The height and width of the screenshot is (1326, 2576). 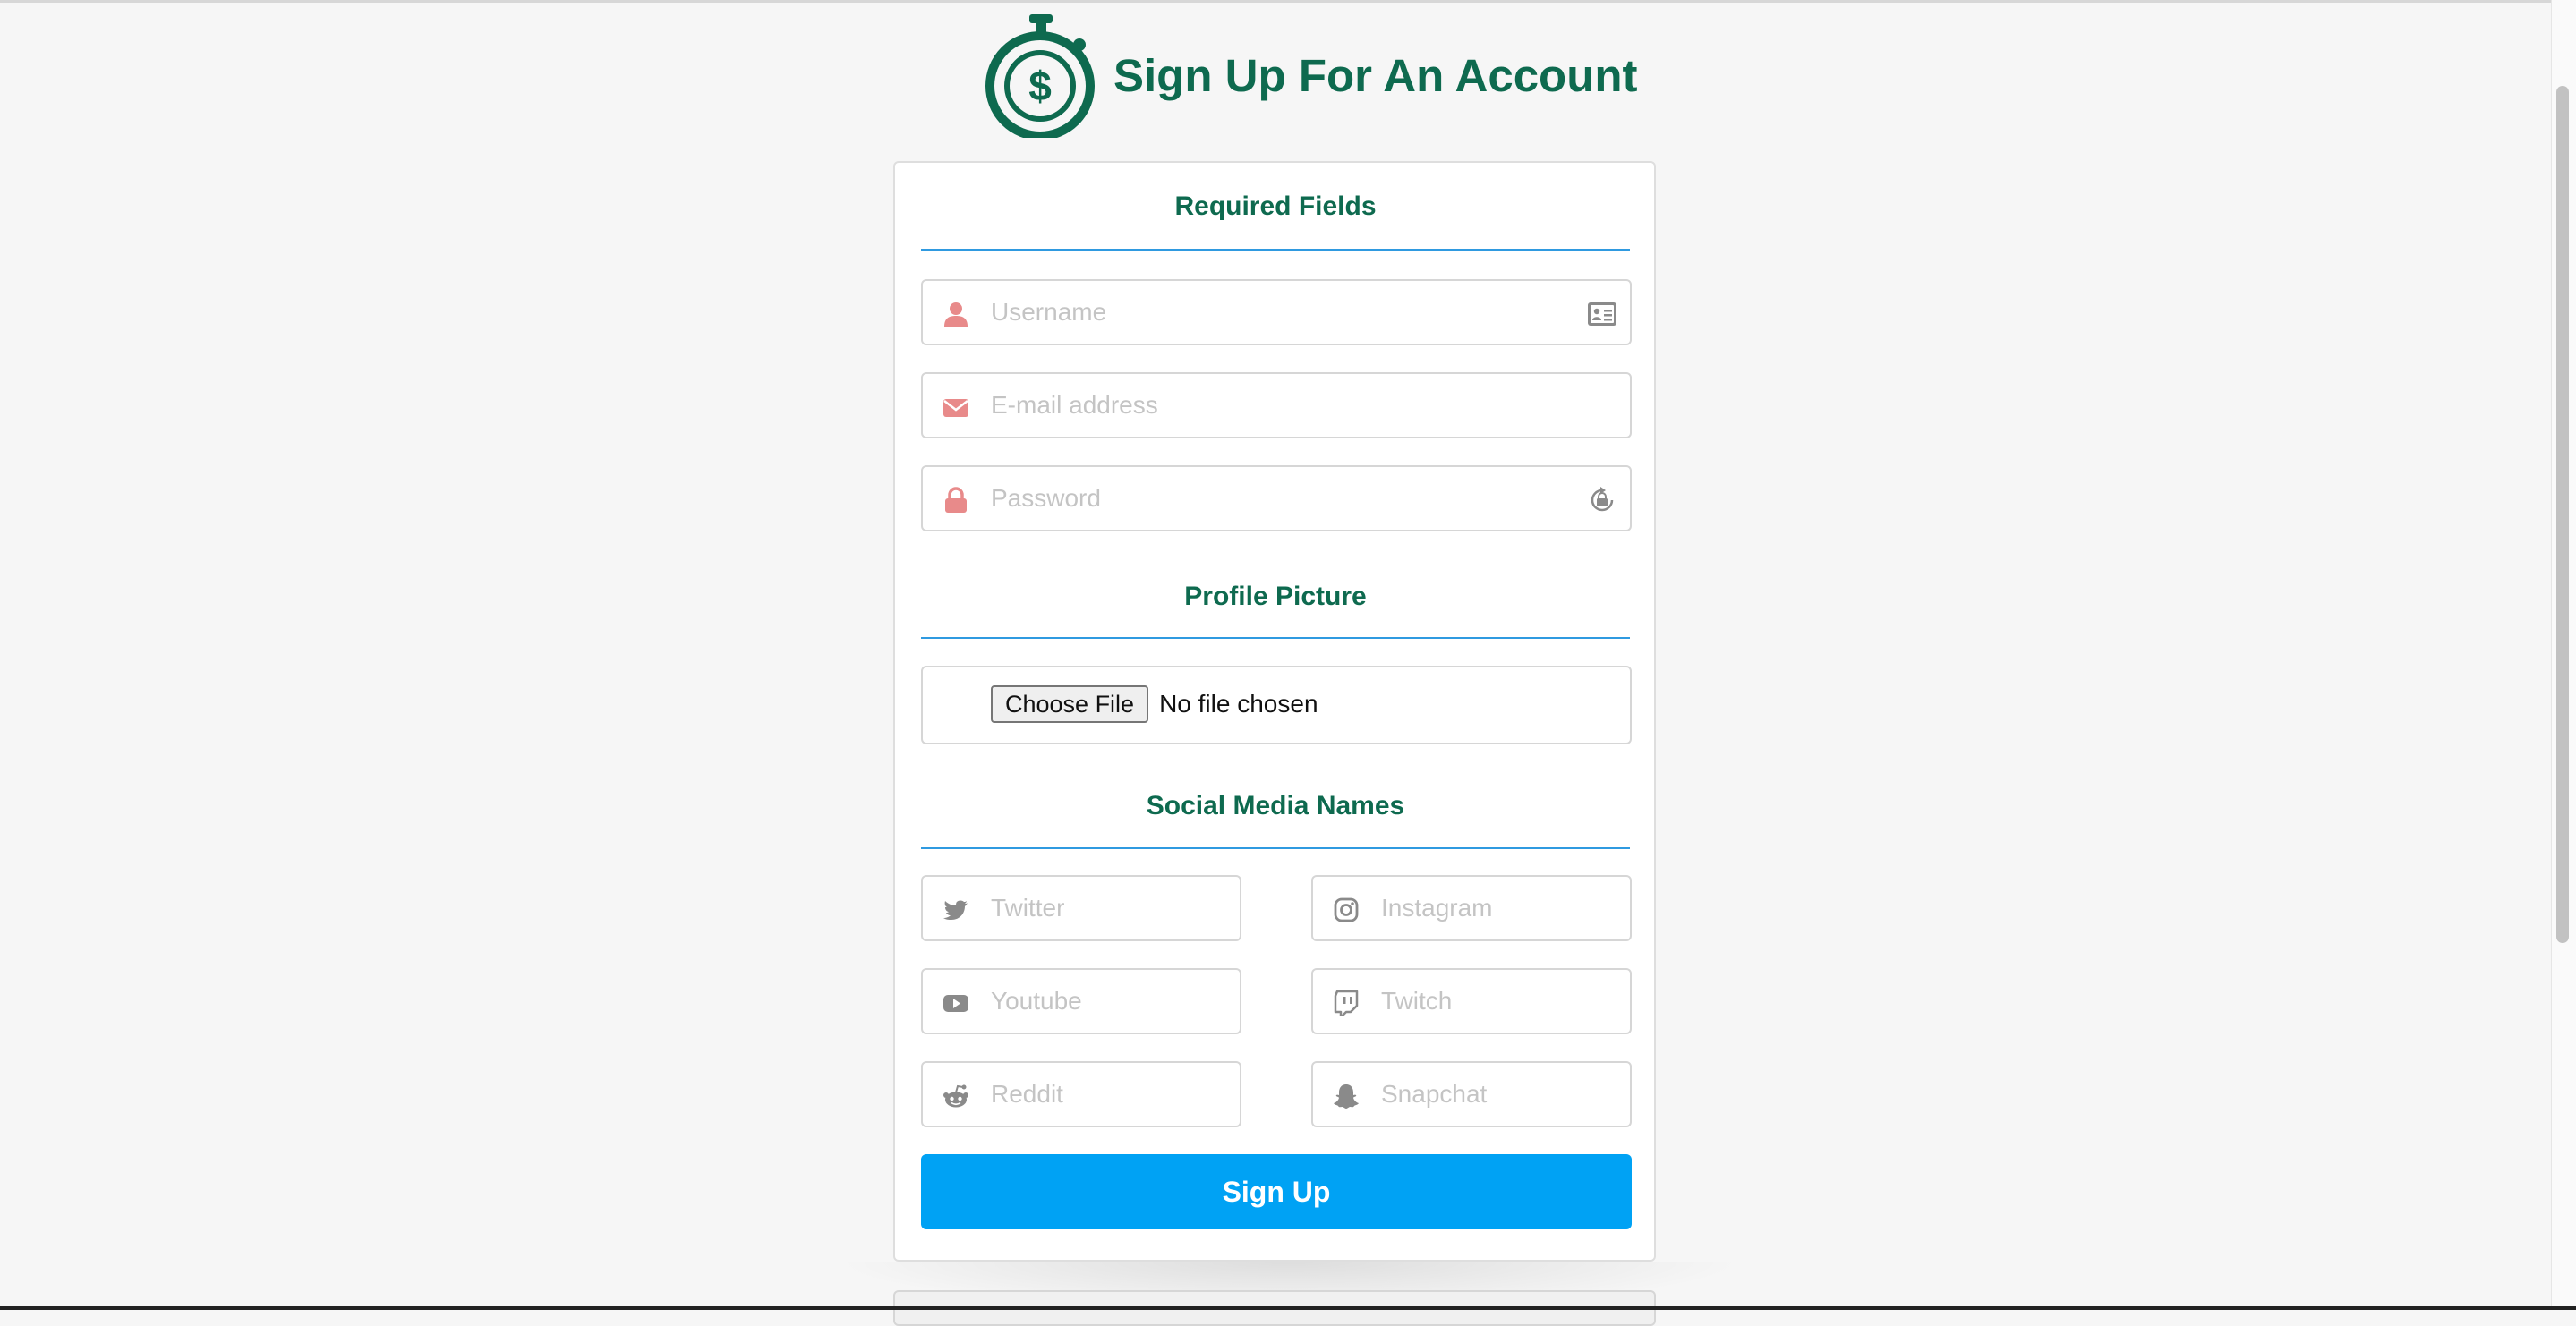 I want to click on youtube-icon, so click(x=955, y=1003).